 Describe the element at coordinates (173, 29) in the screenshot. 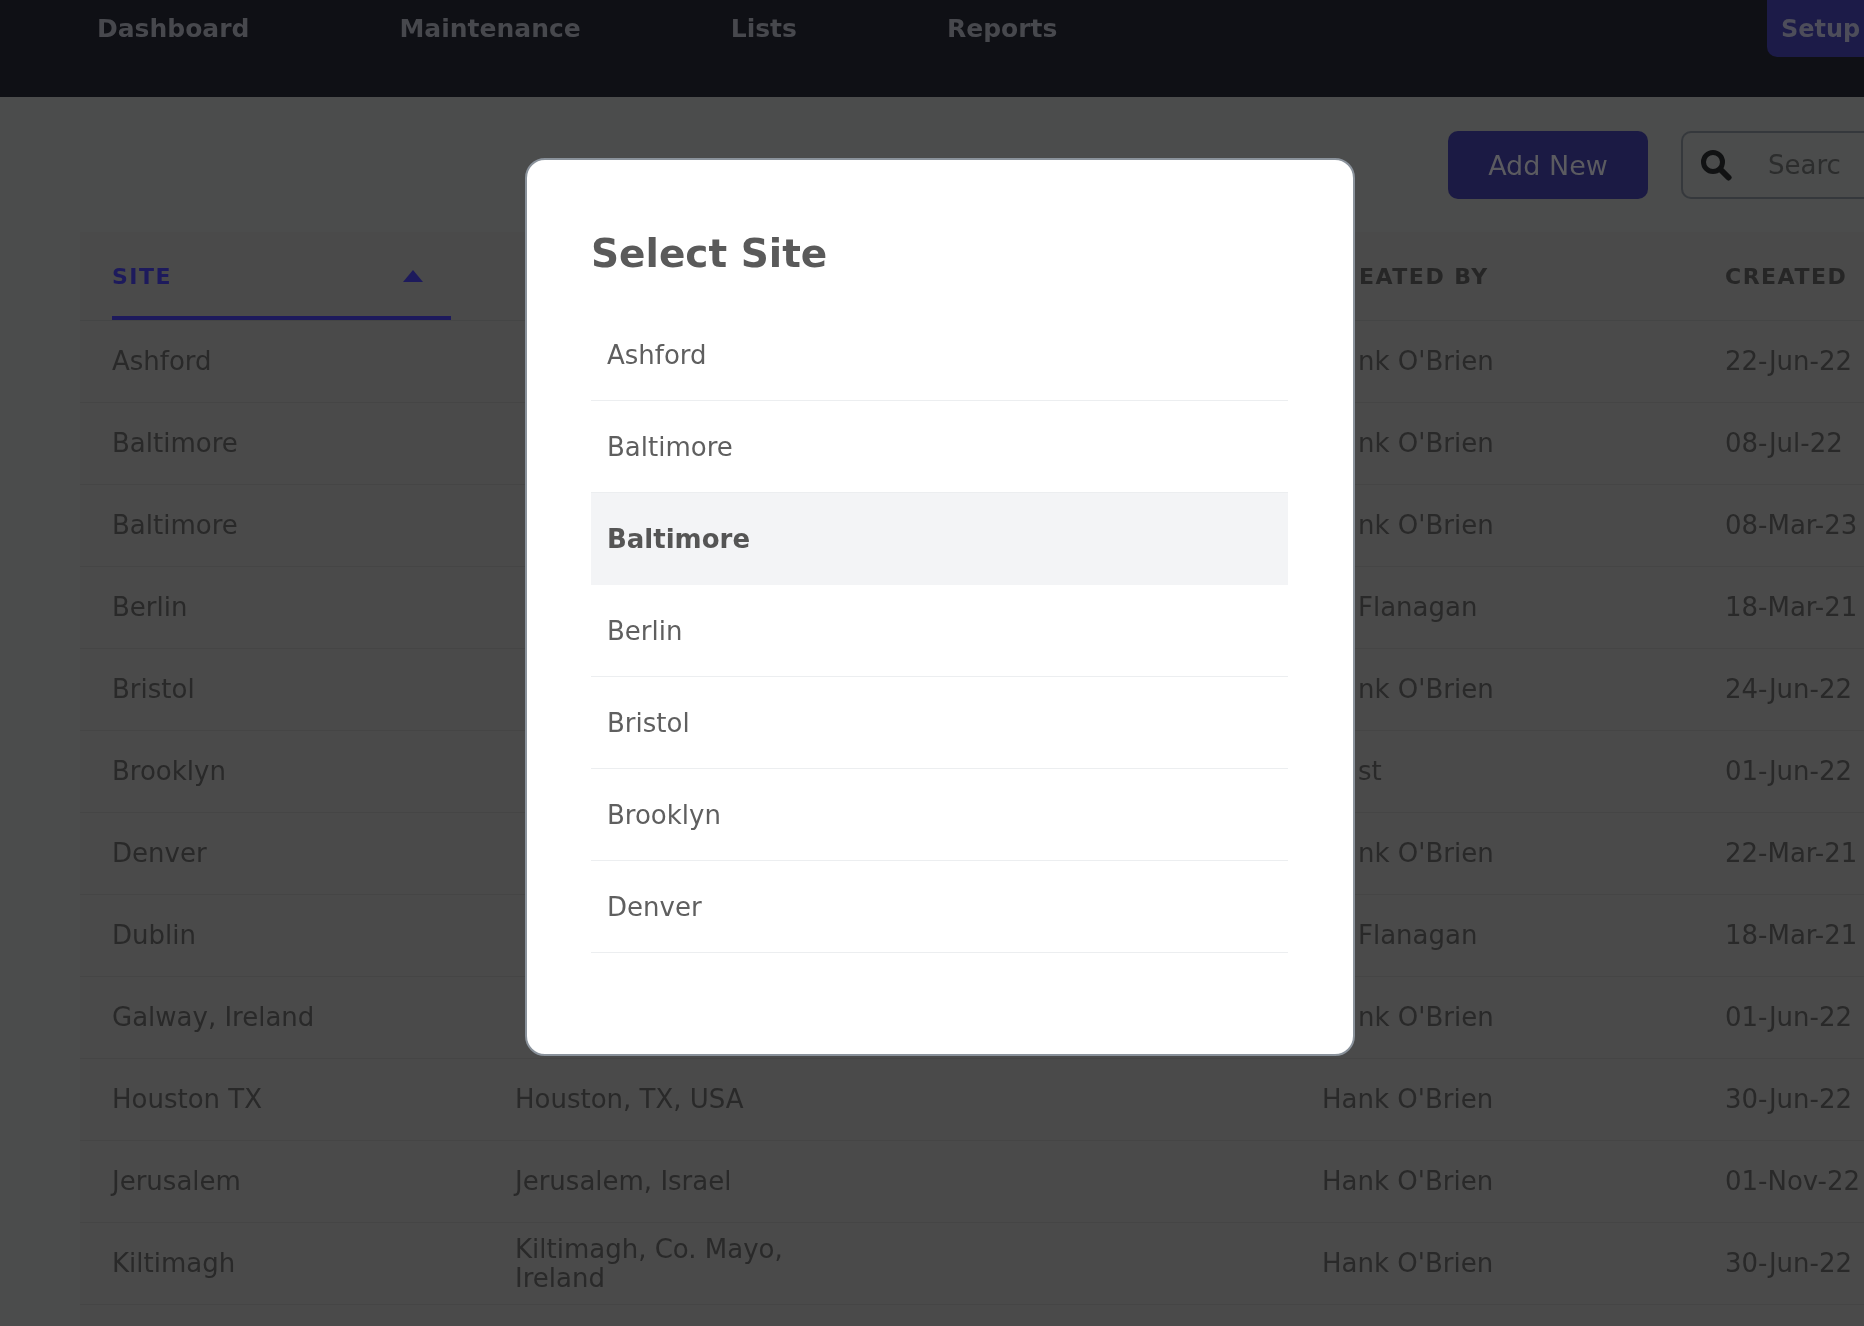

I see `nav-link: Dashboard` at that location.